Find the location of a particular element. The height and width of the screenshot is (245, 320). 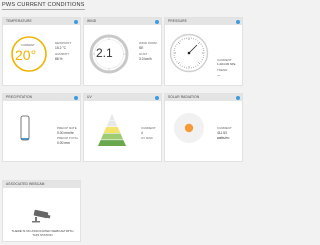

wind-speed-value: 2.1 is located at coordinates (104, 53).